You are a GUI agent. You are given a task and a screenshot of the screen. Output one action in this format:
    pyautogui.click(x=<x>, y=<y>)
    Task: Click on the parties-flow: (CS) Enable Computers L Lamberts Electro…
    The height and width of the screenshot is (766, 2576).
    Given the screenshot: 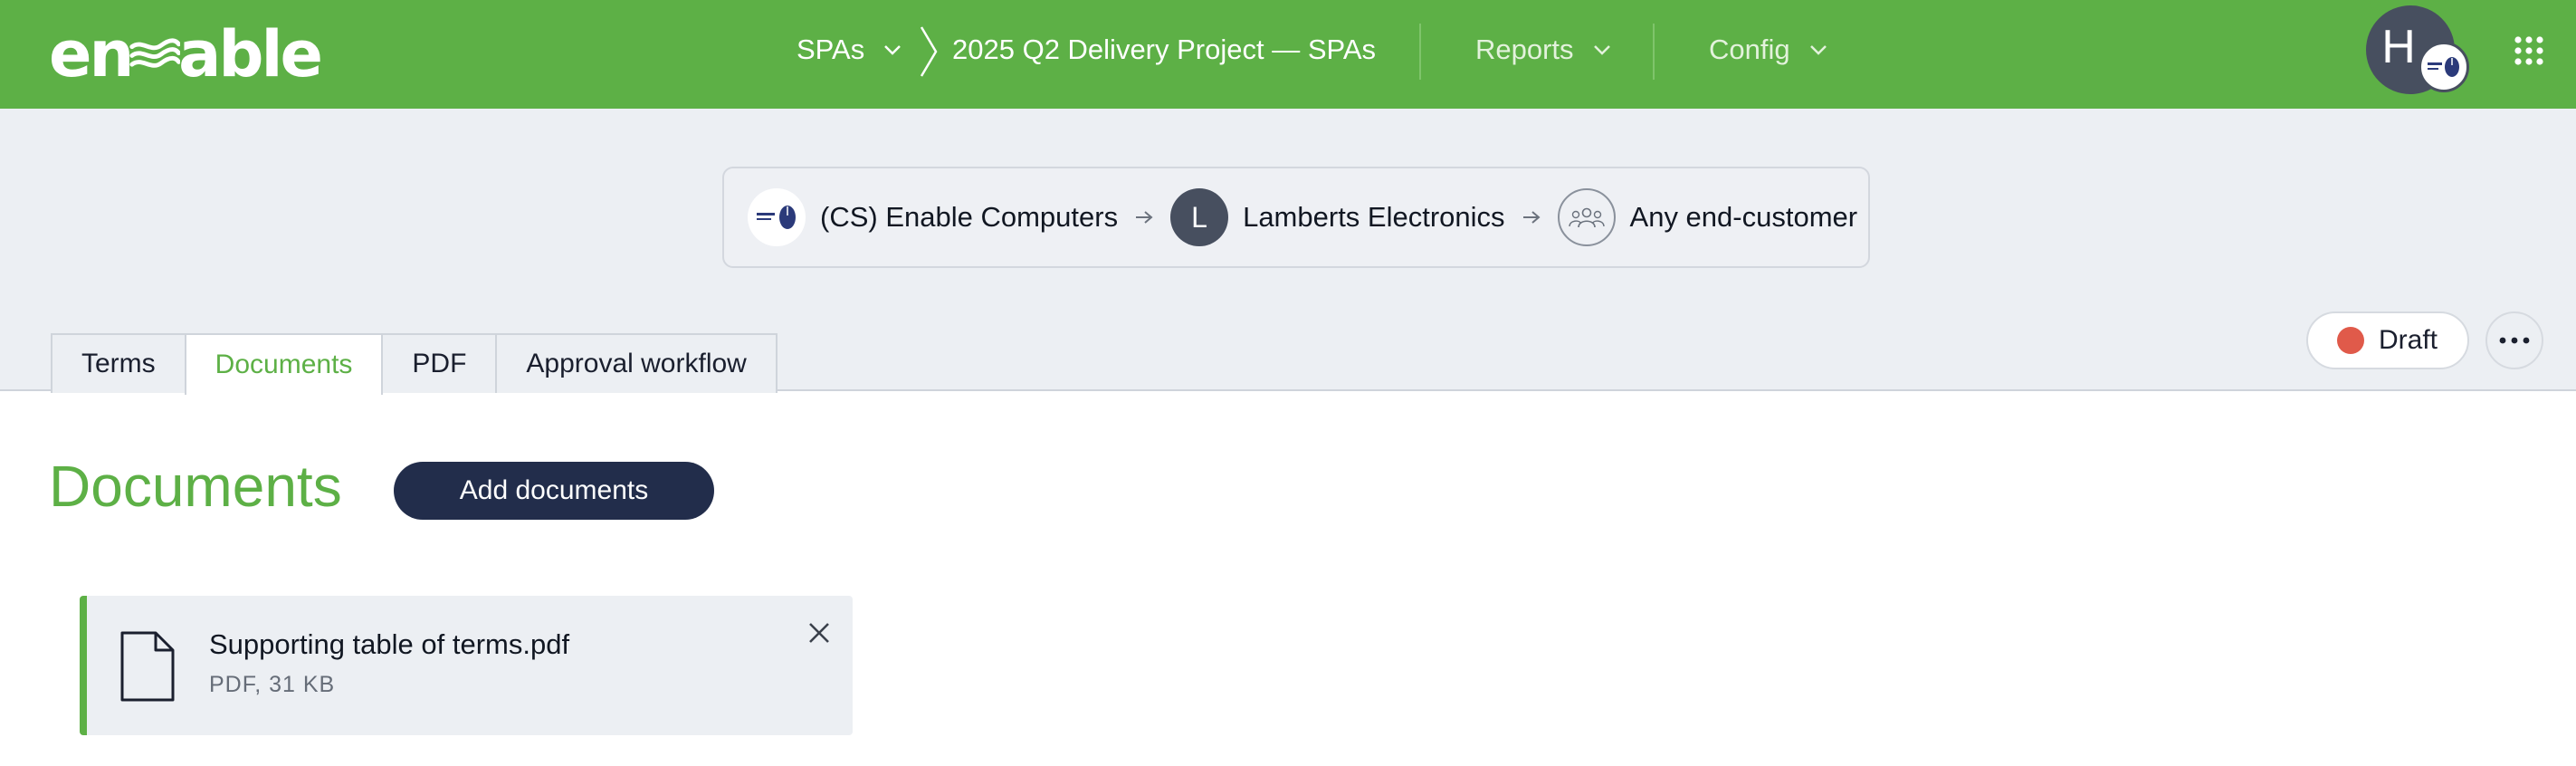 What is the action you would take?
    pyautogui.click(x=1296, y=217)
    